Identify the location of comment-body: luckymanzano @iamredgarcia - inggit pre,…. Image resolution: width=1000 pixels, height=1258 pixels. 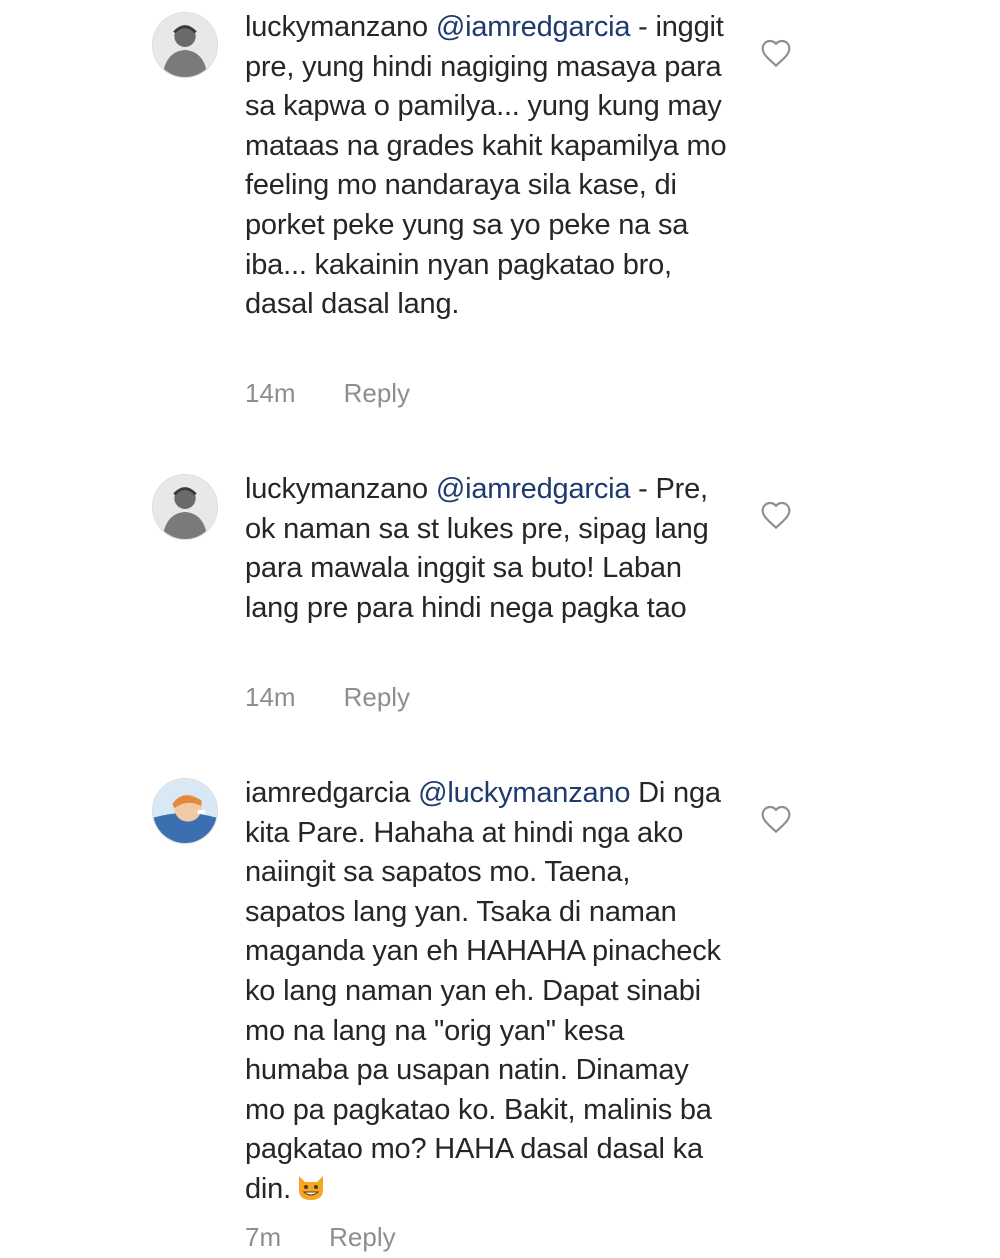
(490, 166).